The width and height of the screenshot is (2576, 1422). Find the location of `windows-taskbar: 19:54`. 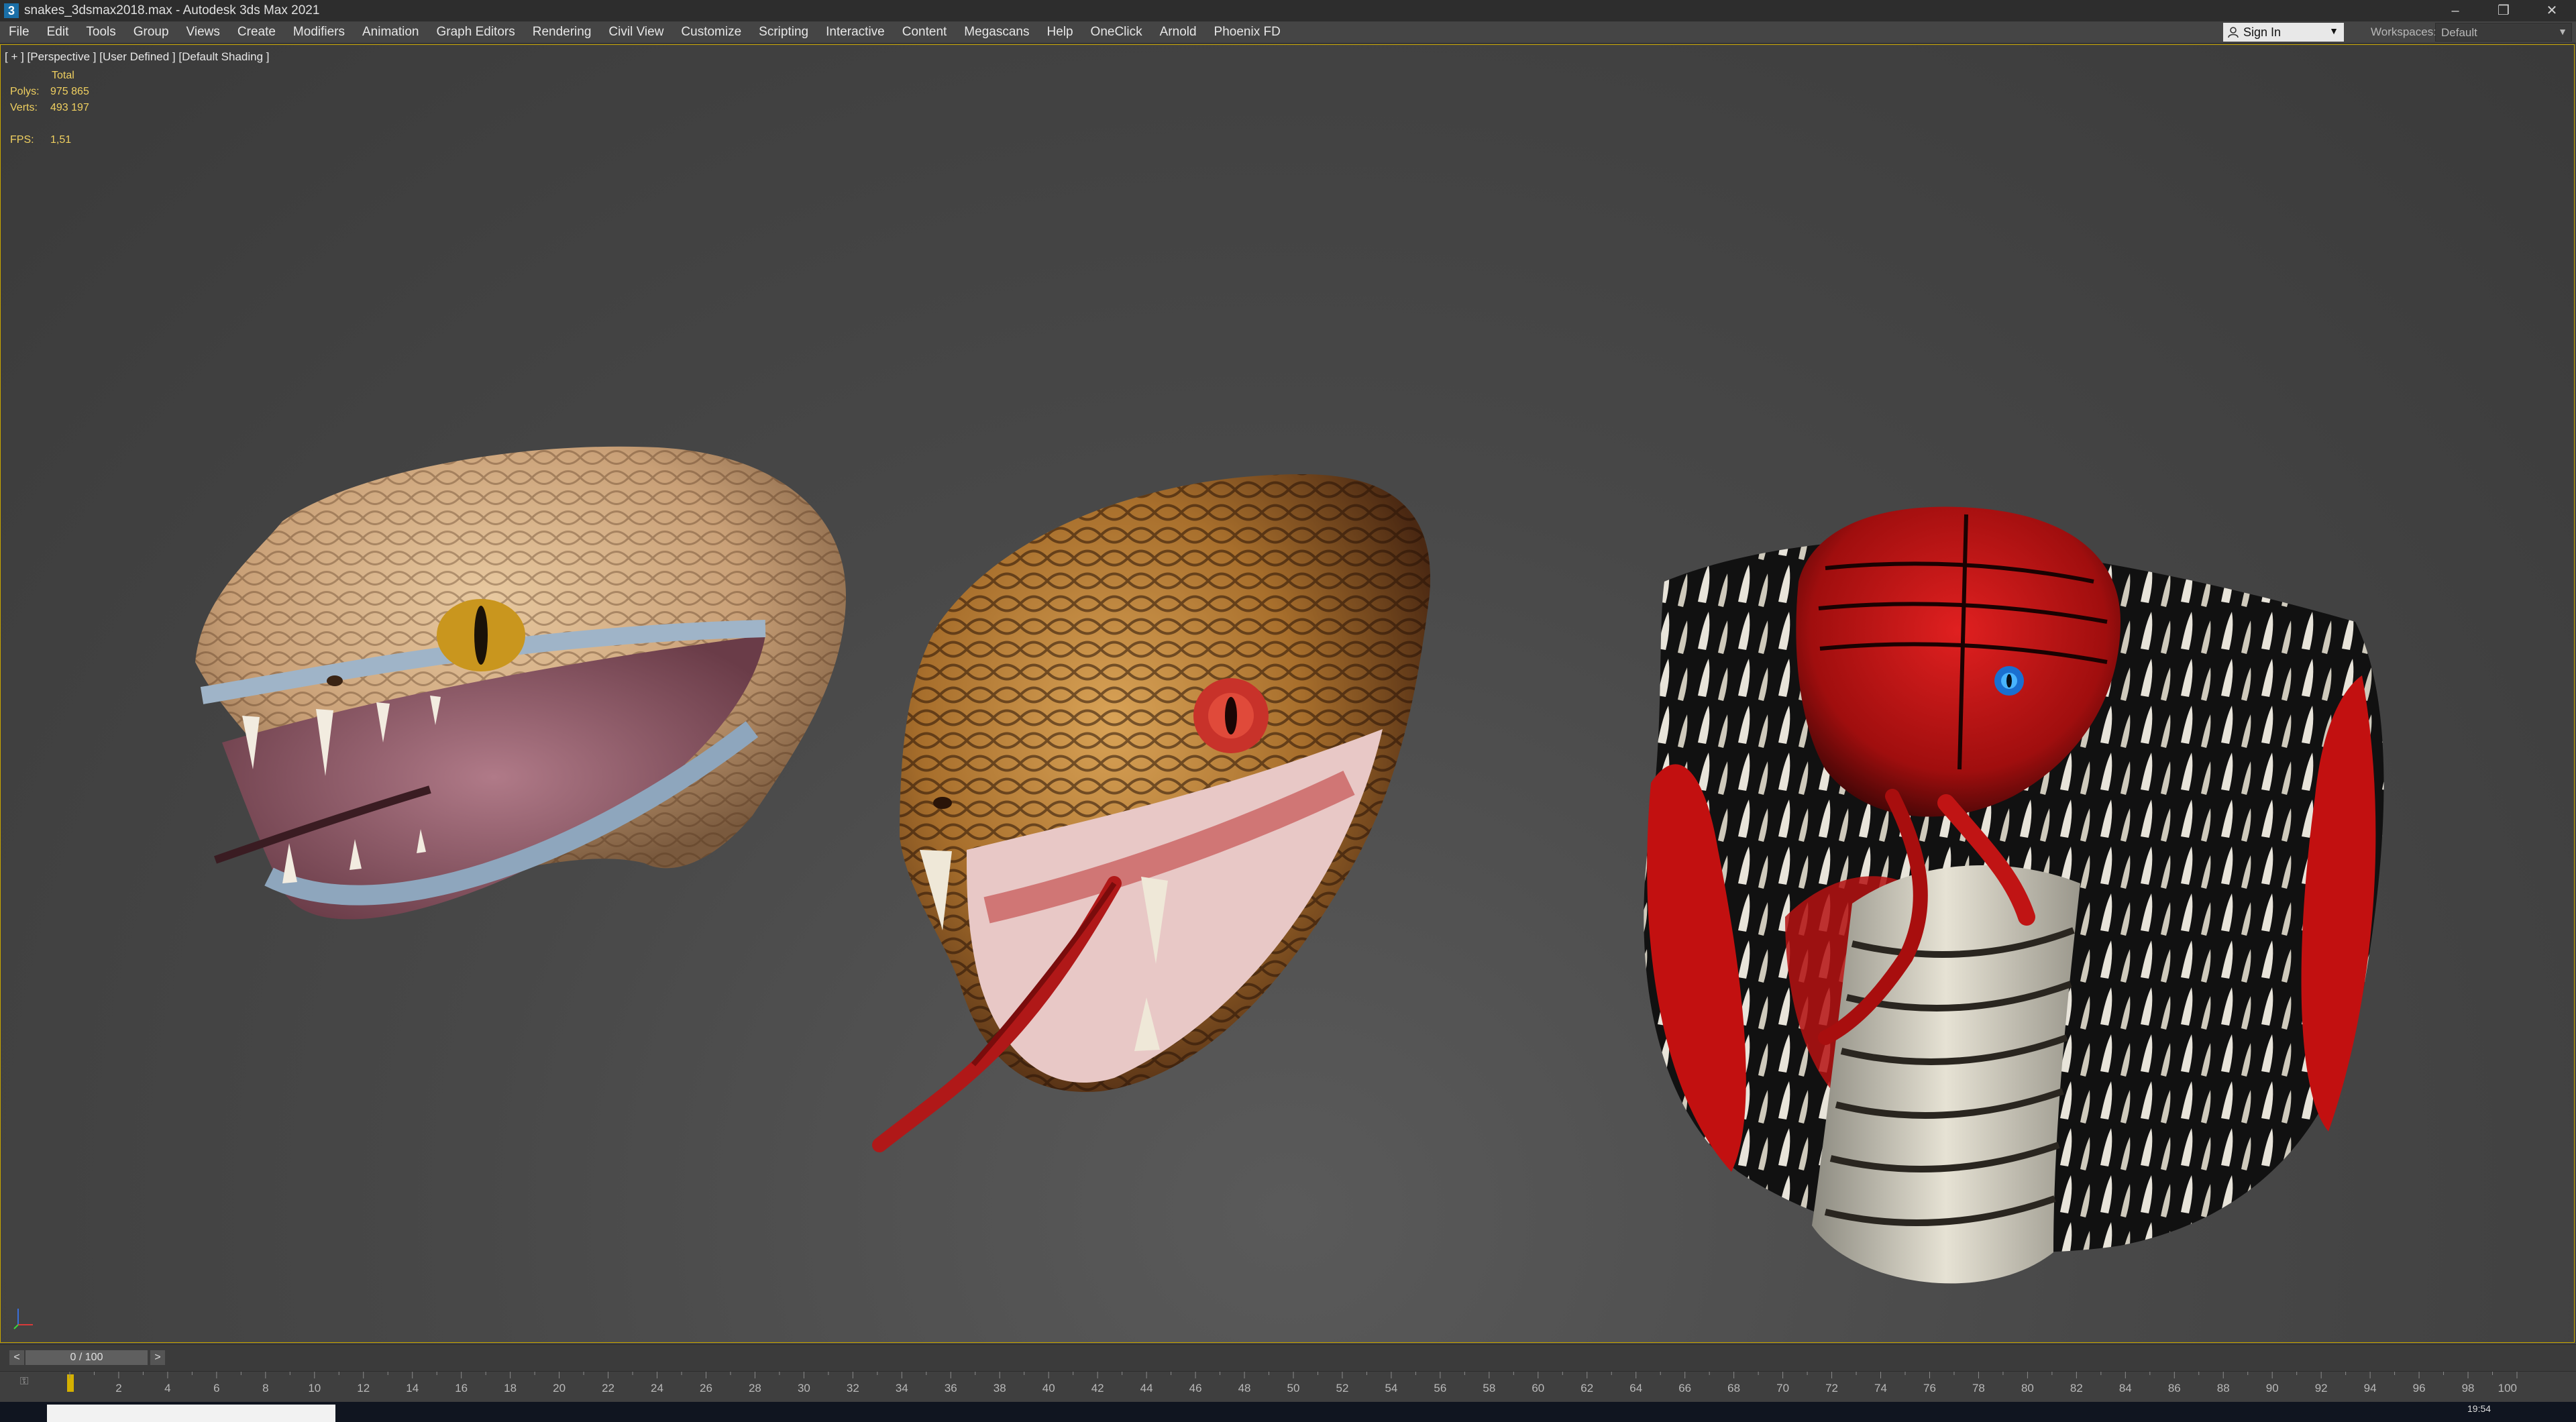

windows-taskbar: 19:54 is located at coordinates (1288, 1412).